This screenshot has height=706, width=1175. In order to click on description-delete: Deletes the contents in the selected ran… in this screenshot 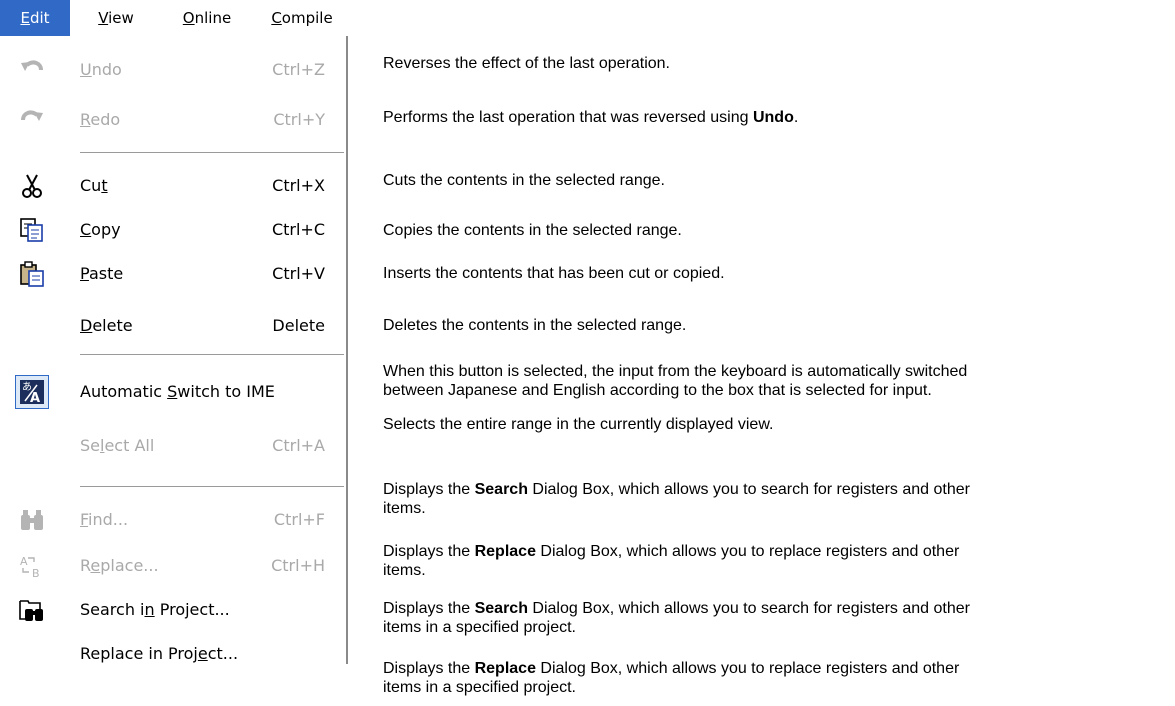, I will do `click(535, 325)`.